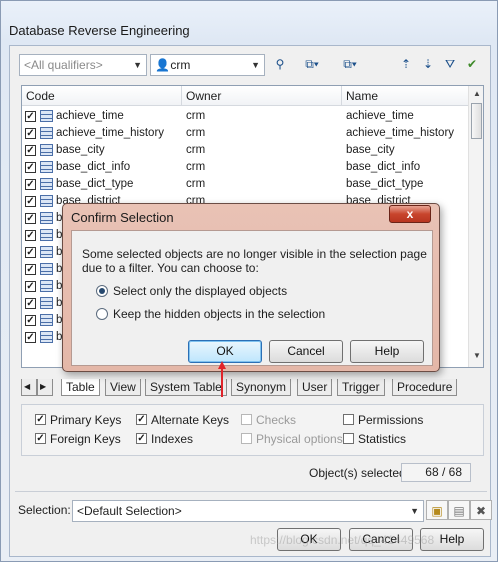 The width and height of the screenshot is (498, 562). What do you see at coordinates (476, 356) in the screenshot?
I see `scroll-down-icon: ▼` at bounding box center [476, 356].